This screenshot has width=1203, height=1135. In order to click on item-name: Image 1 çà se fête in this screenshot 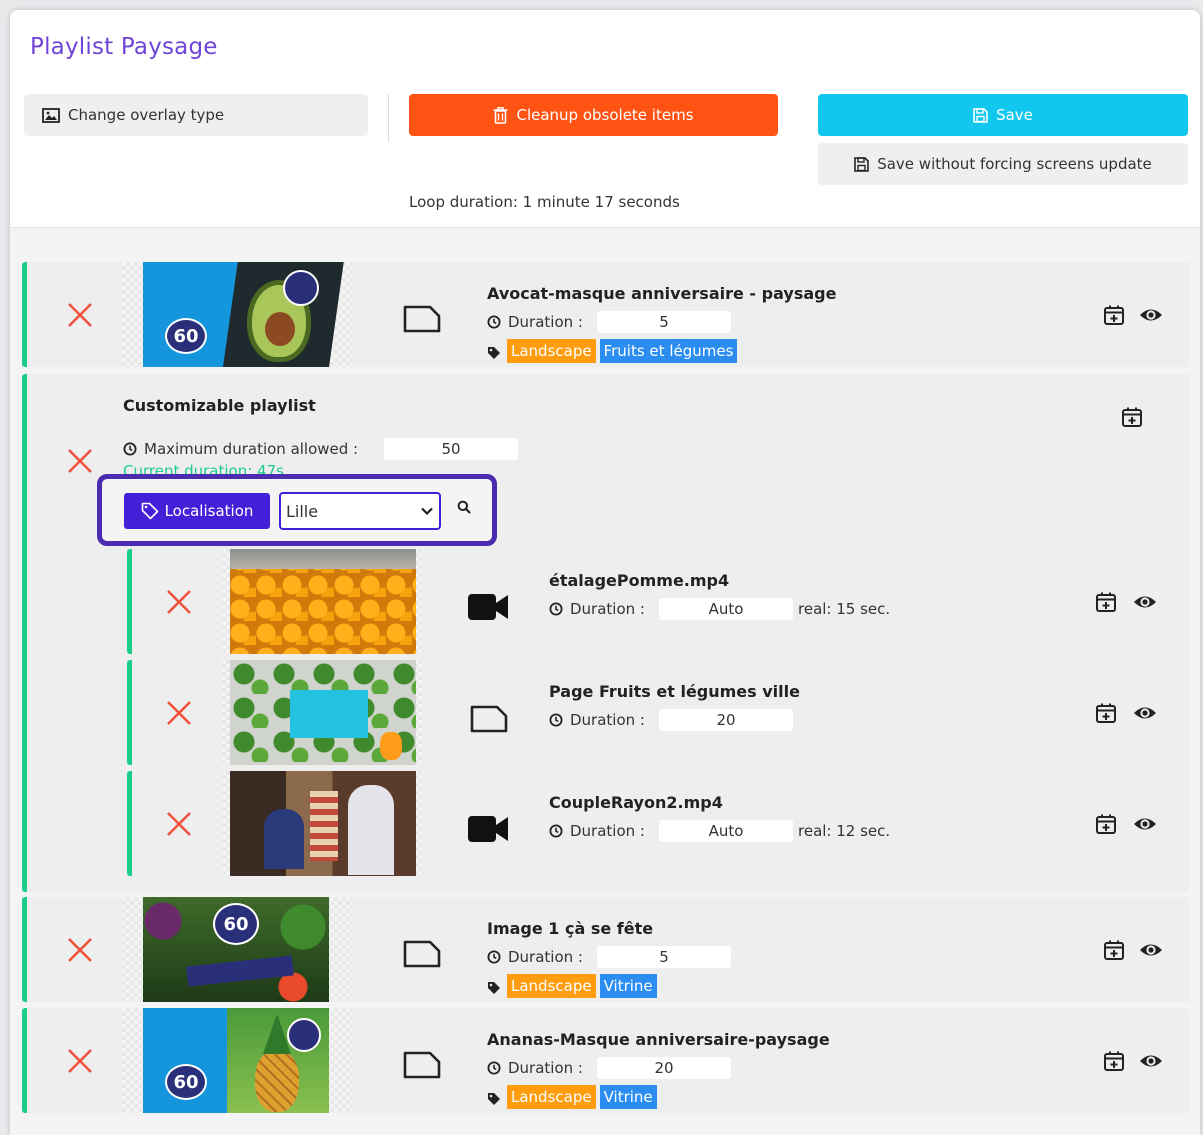, I will do `click(570, 928)`.